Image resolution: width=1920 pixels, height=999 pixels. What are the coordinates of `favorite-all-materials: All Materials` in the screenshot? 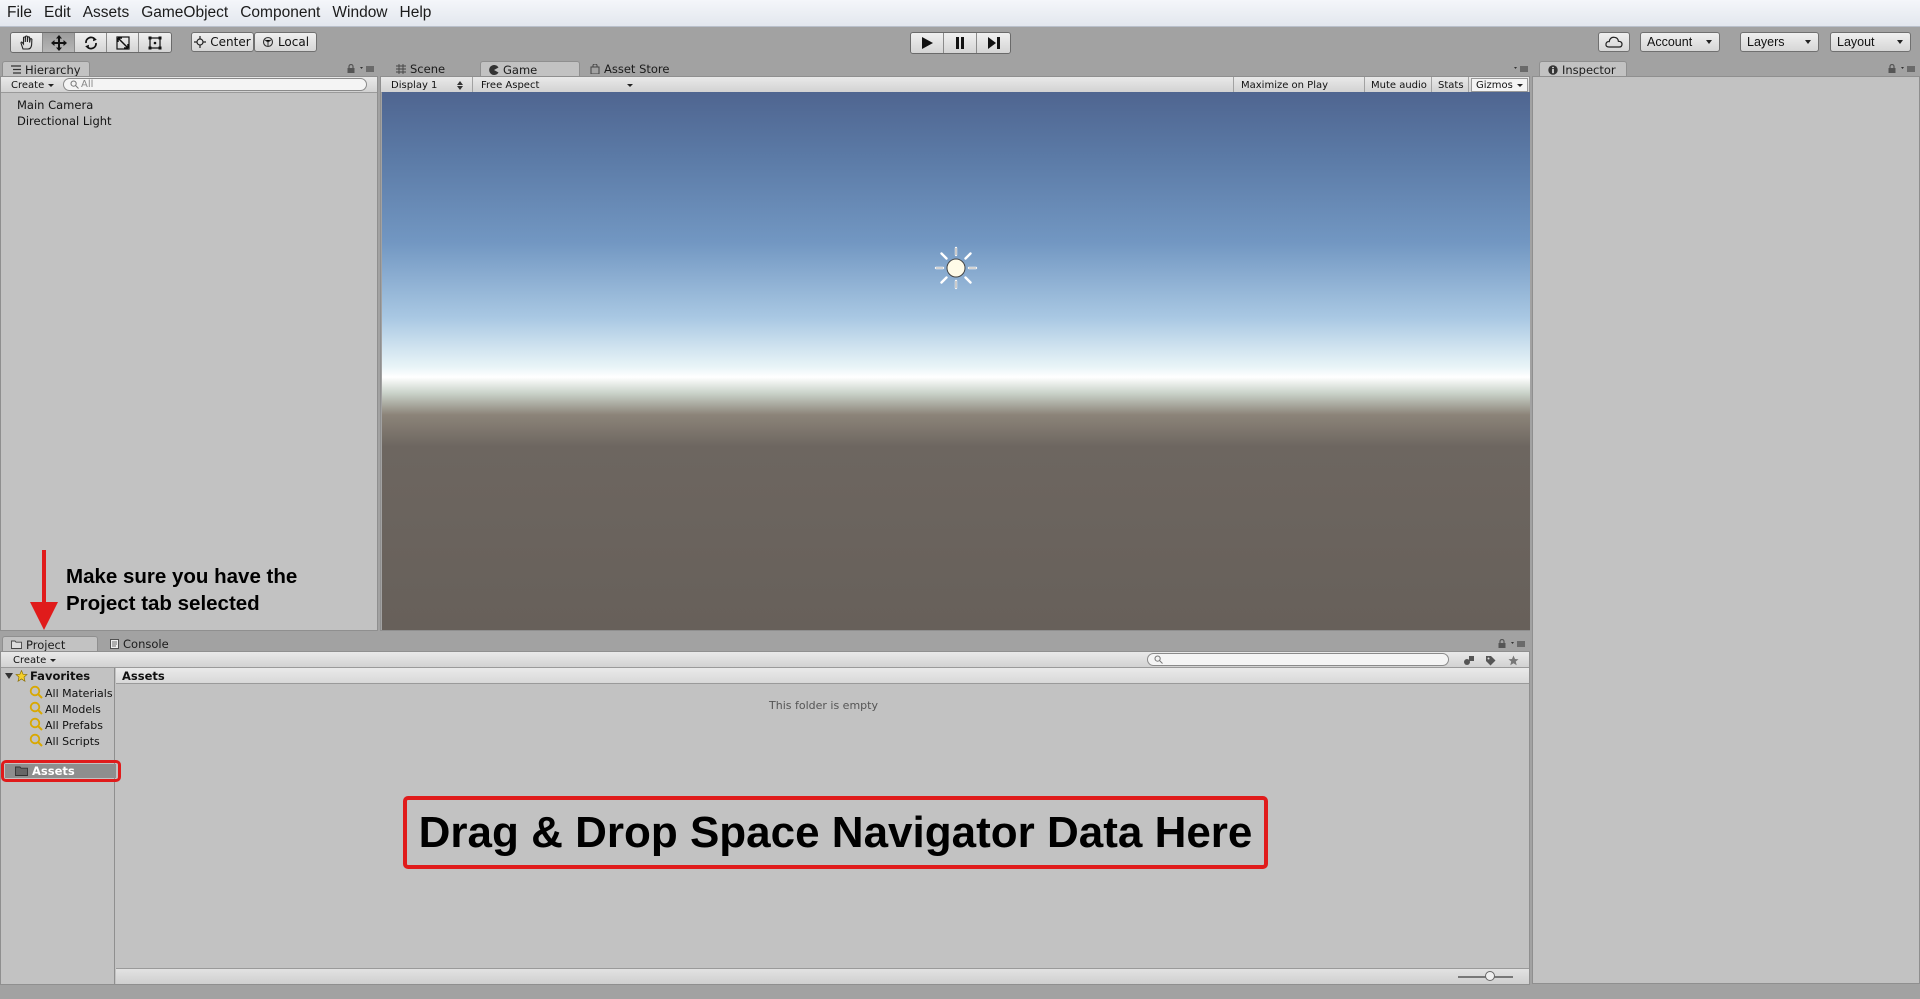 It's located at (71, 693).